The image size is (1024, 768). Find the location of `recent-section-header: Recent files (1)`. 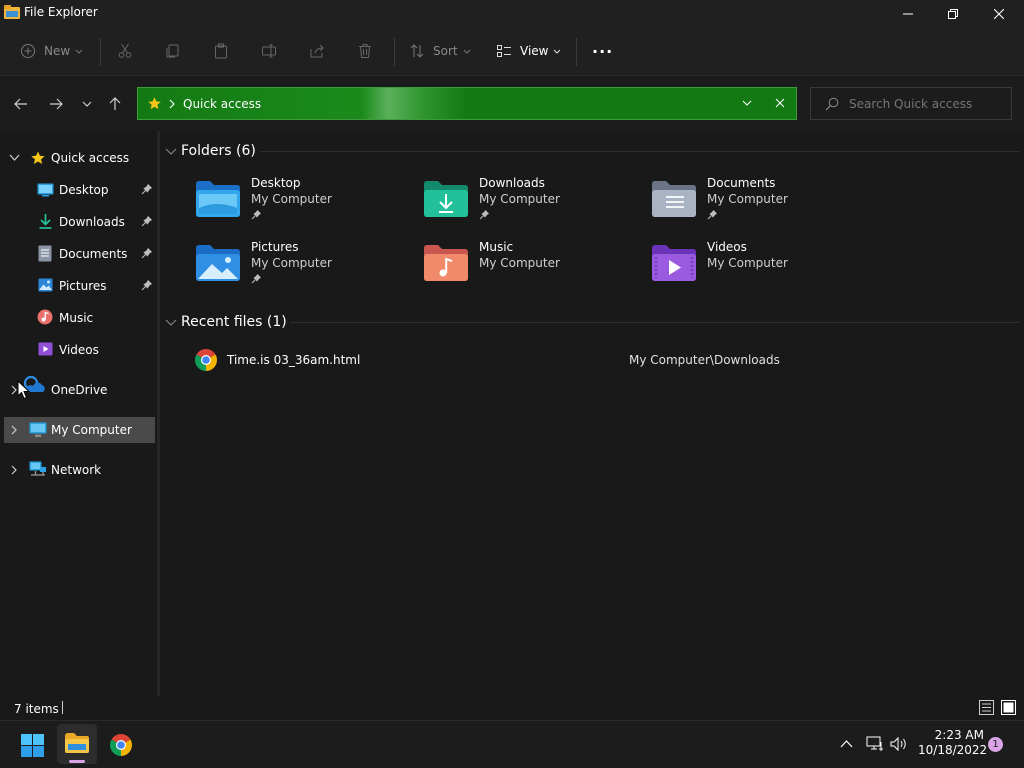

recent-section-header: Recent files (1) is located at coordinates (592, 324).